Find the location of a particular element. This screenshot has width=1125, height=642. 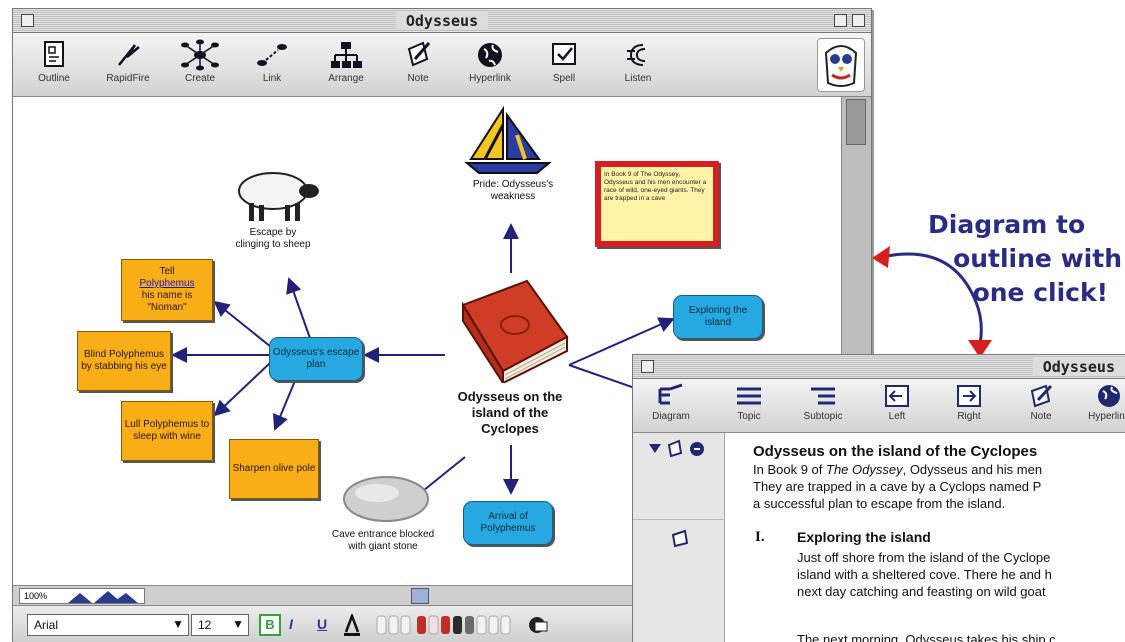

rapidfire-label: RapidFire is located at coordinates (128, 78).